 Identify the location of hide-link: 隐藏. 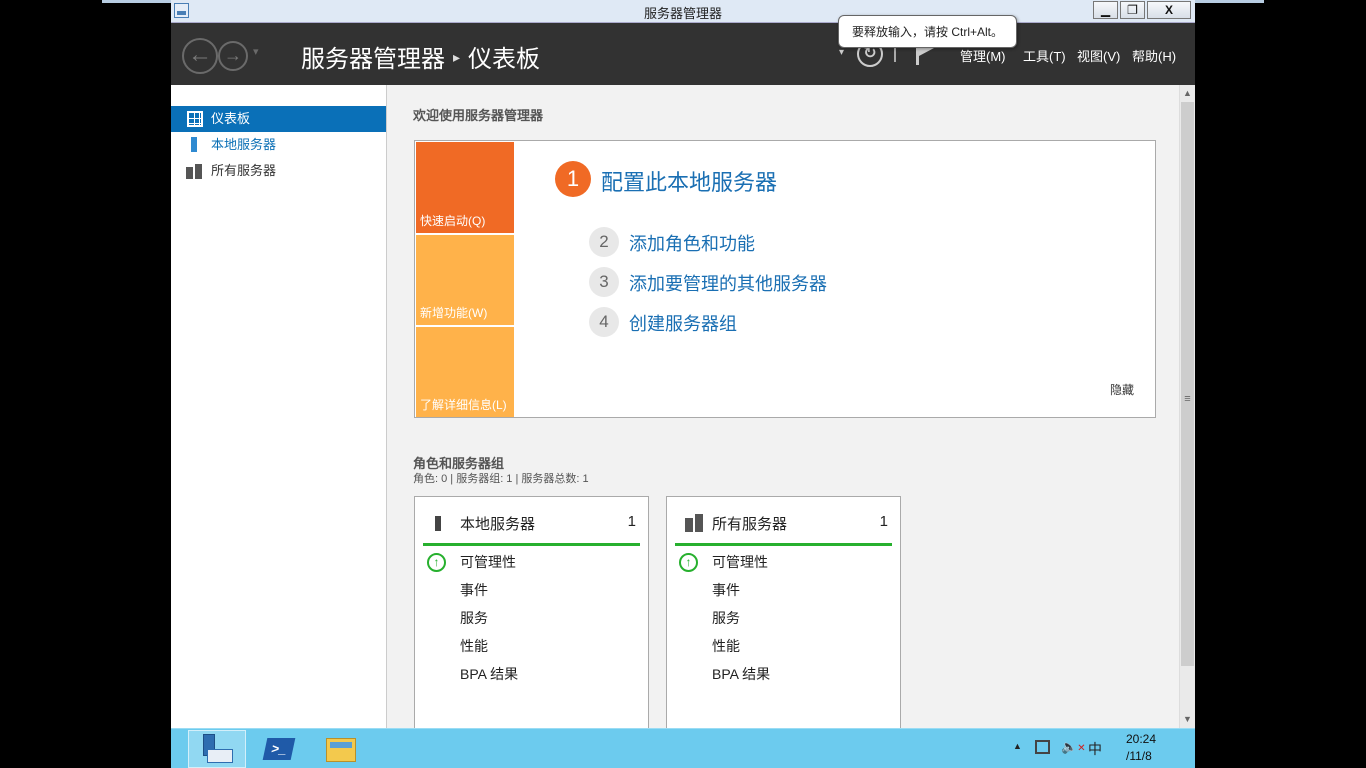
(1122, 389).